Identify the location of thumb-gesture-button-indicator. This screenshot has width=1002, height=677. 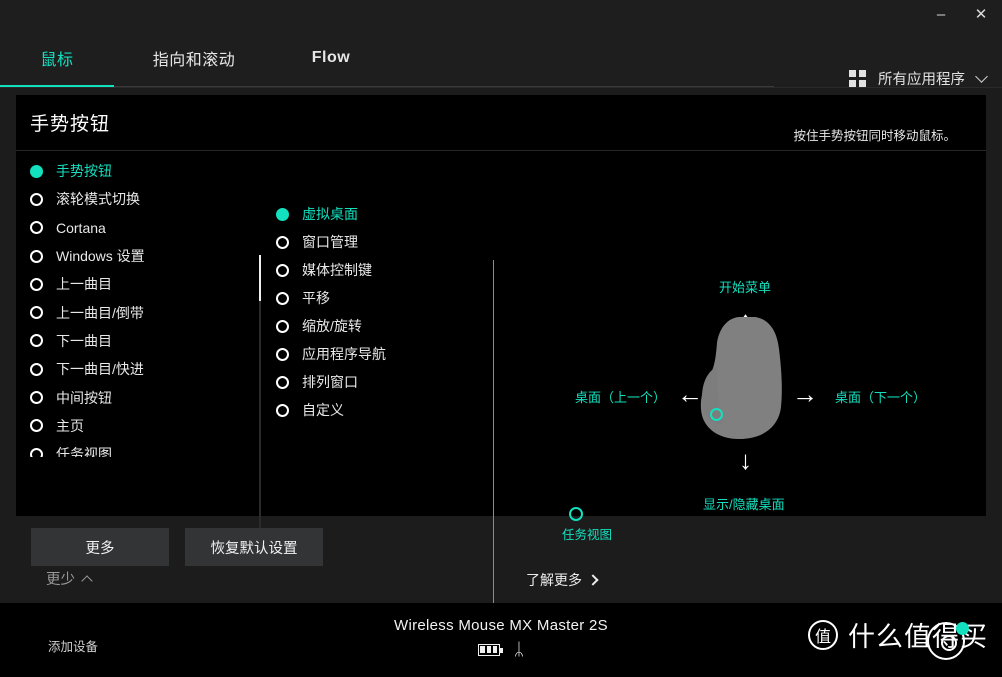
(716, 414).